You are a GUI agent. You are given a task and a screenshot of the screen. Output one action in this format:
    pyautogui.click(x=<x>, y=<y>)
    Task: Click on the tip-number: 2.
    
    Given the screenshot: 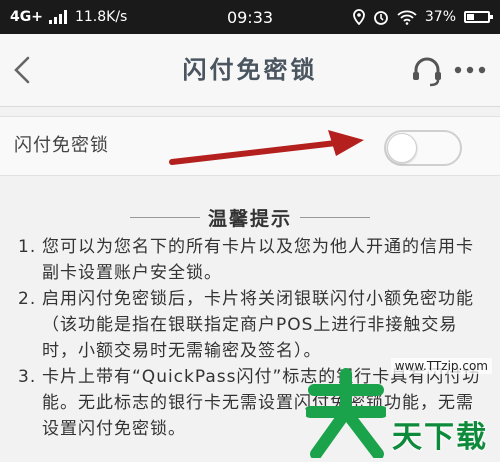 What is the action you would take?
    pyautogui.click(x=27, y=299)
    